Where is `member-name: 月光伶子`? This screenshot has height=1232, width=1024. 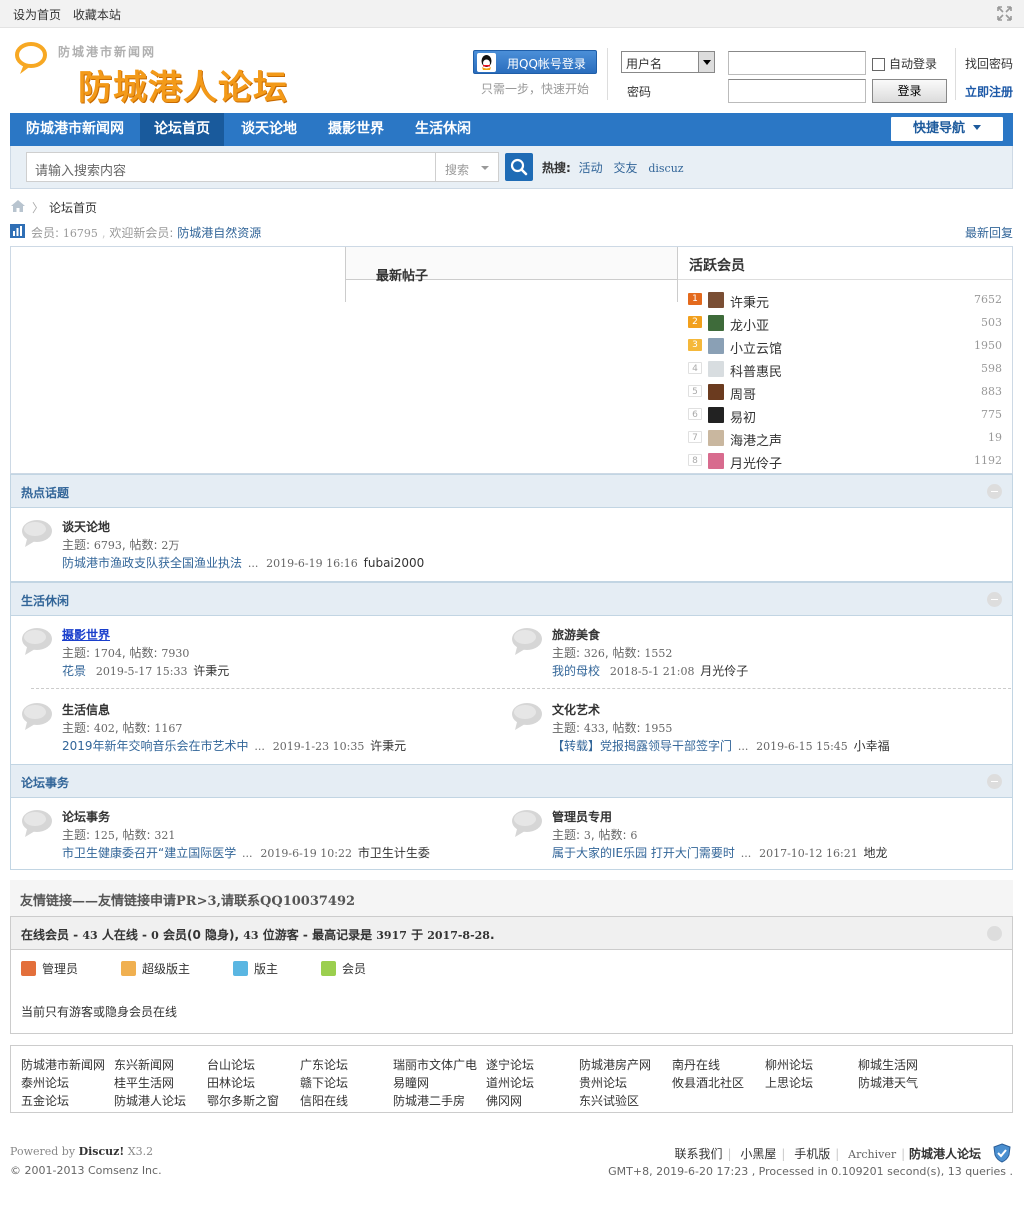
member-name: 月光伶子 is located at coordinates (756, 462).